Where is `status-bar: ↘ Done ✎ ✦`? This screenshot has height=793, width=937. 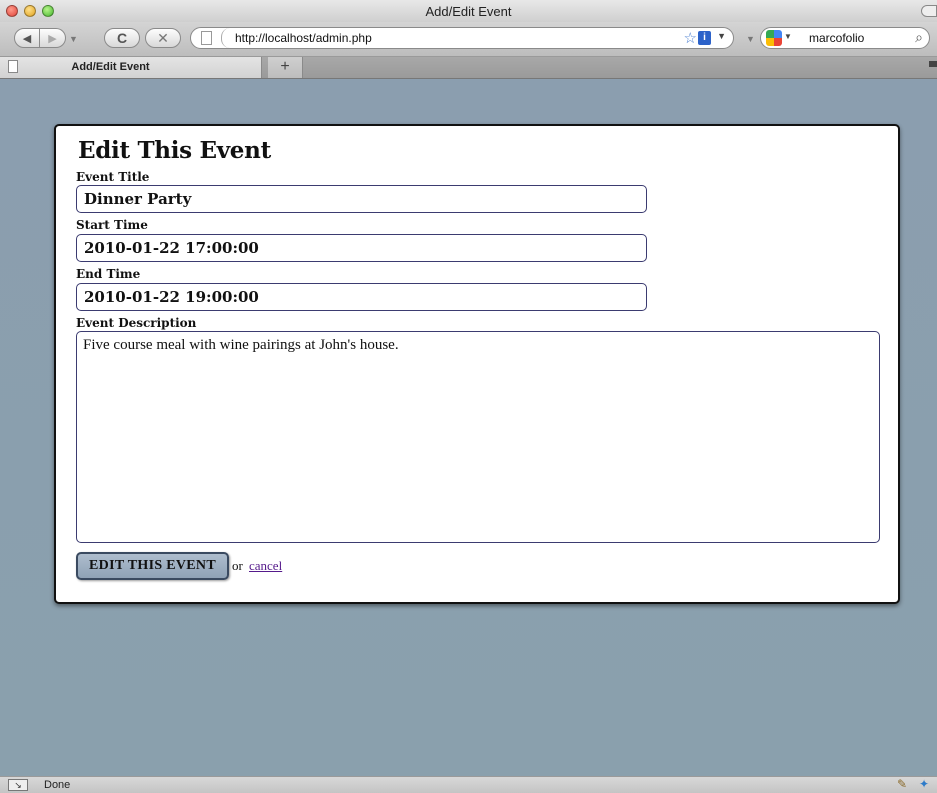
status-bar: ↘ Done ✎ ✦ is located at coordinates (468, 784).